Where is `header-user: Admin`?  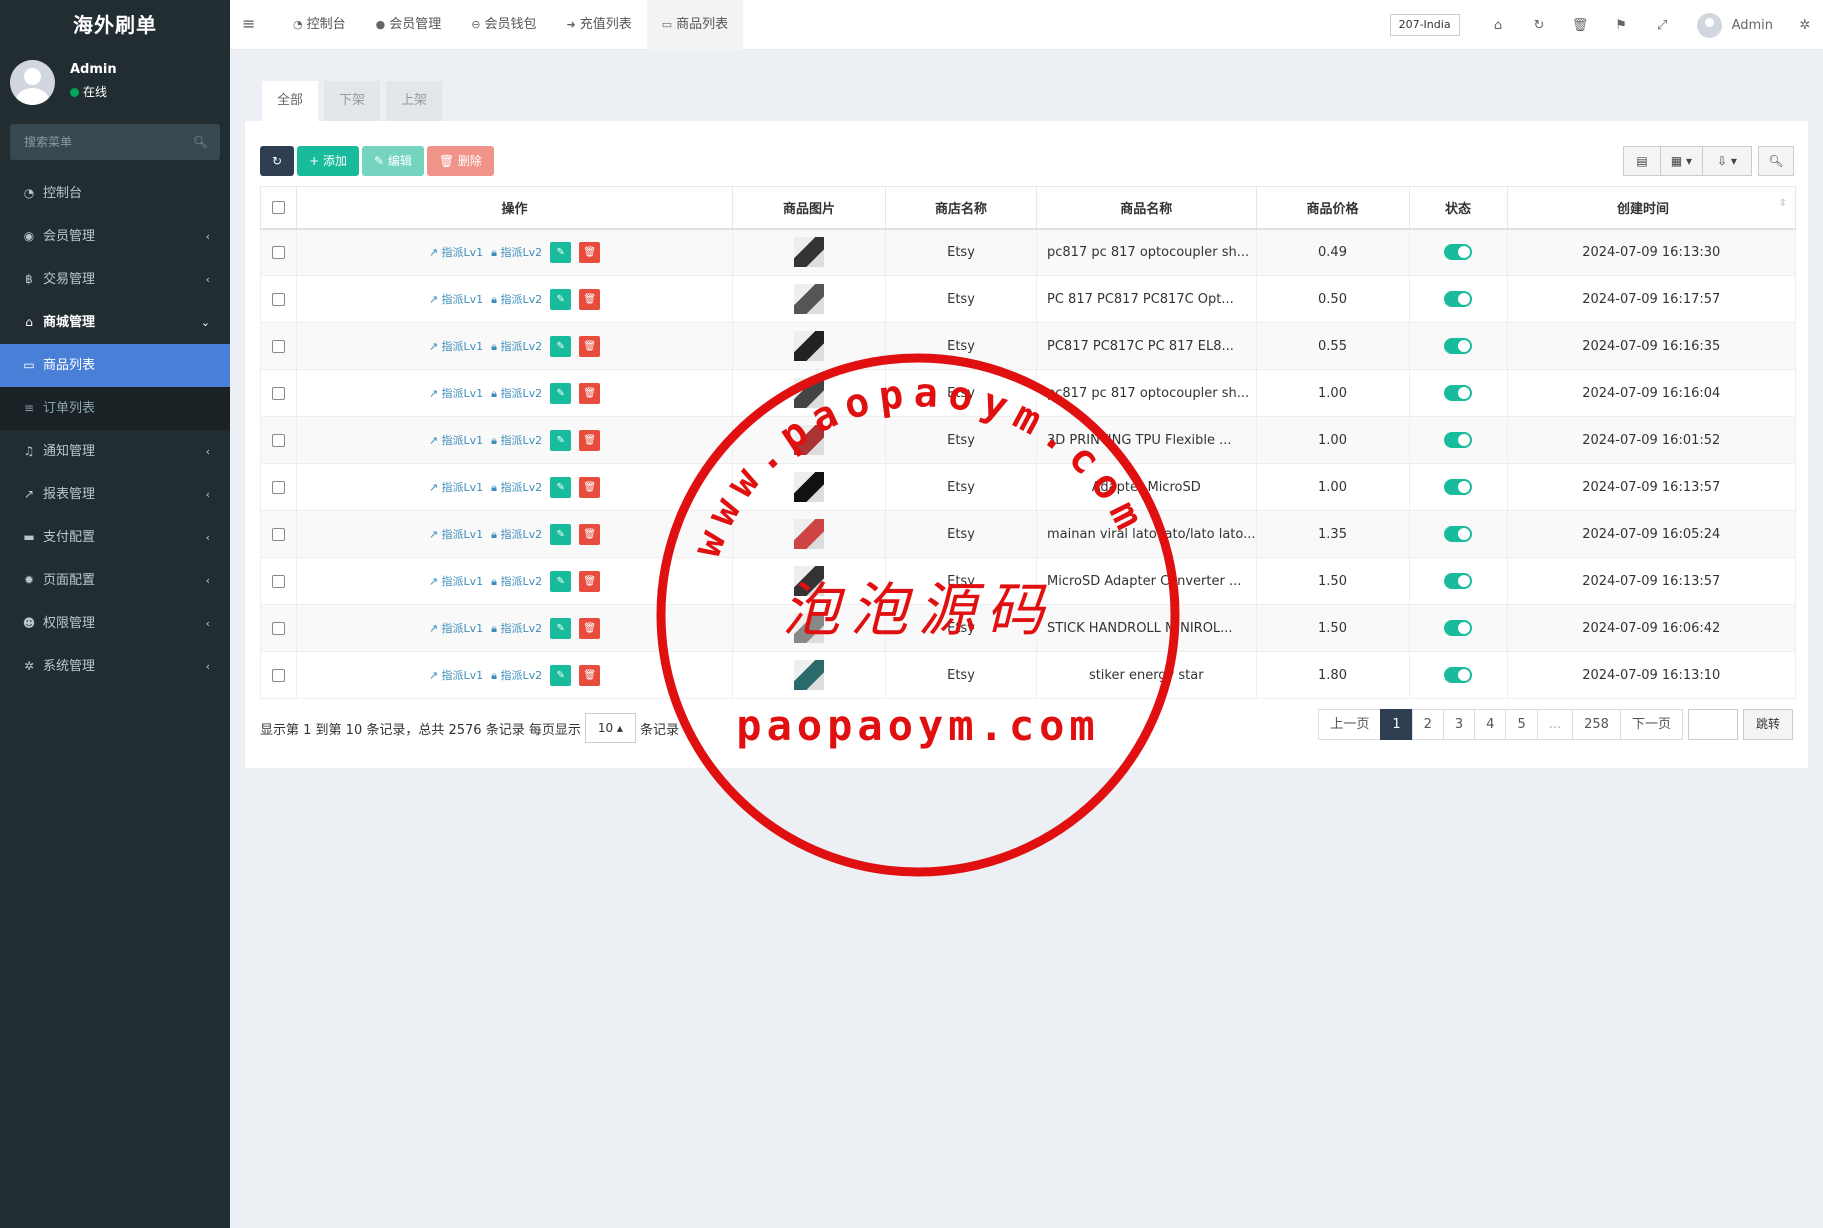
header-user: Admin is located at coordinates (1734, 25).